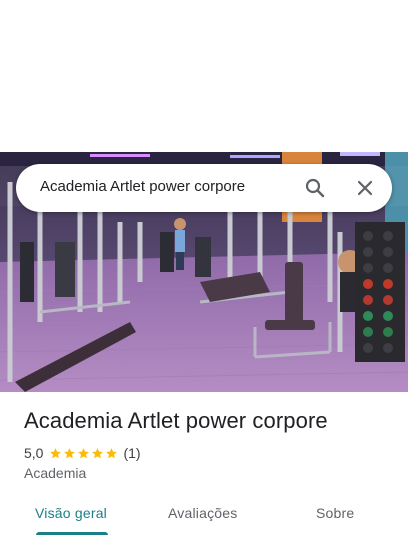  I want to click on tab-about: Sobre, so click(335, 513).